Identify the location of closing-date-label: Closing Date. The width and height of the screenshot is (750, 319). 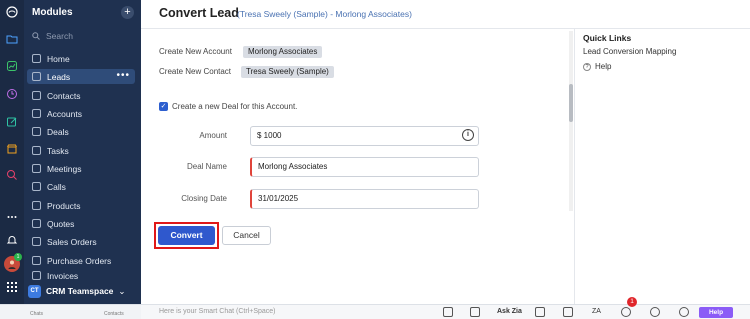
(204, 198).